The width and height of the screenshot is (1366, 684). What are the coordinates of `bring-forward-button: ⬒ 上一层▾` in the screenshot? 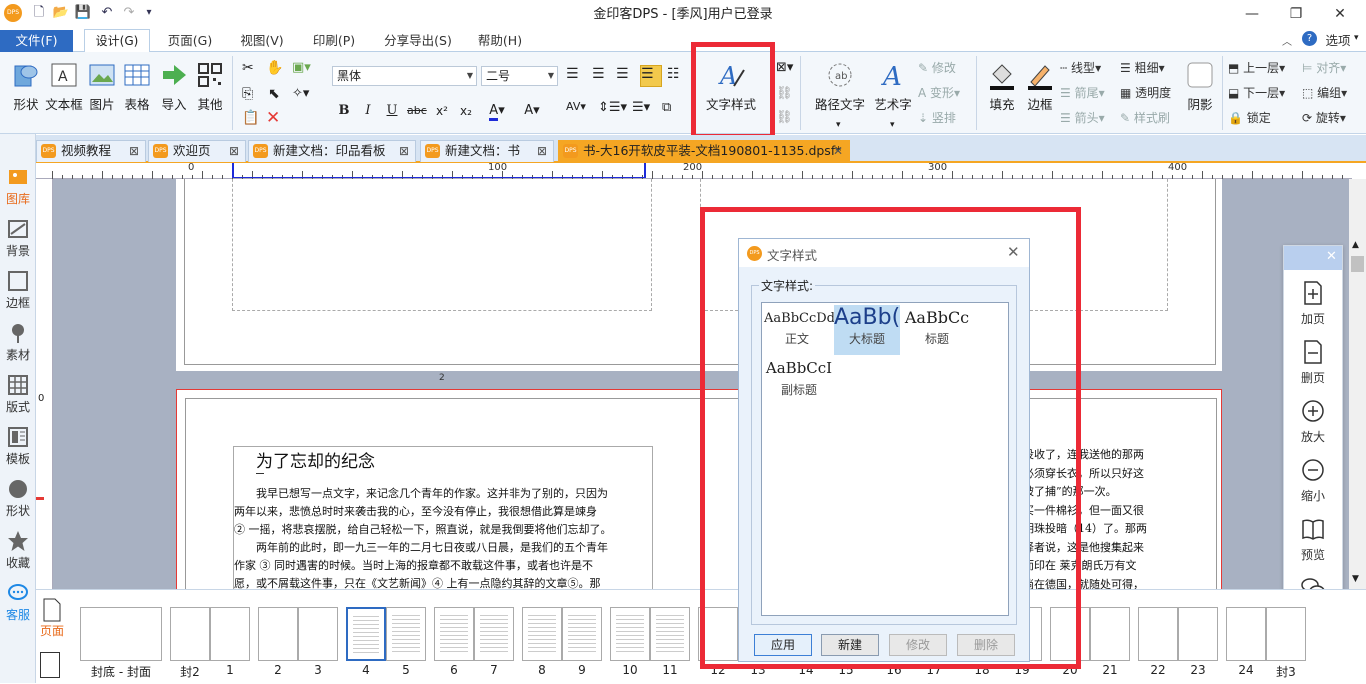 It's located at (1256, 68).